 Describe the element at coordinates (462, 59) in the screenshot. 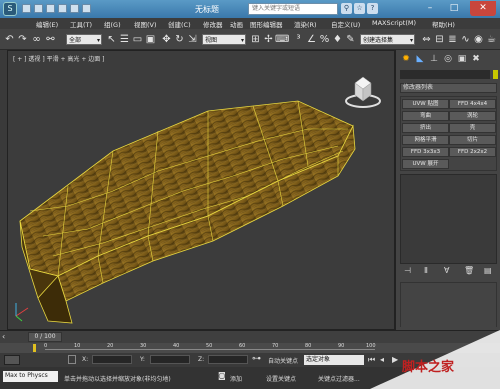

I see `display-tab-icon: ▣` at that location.